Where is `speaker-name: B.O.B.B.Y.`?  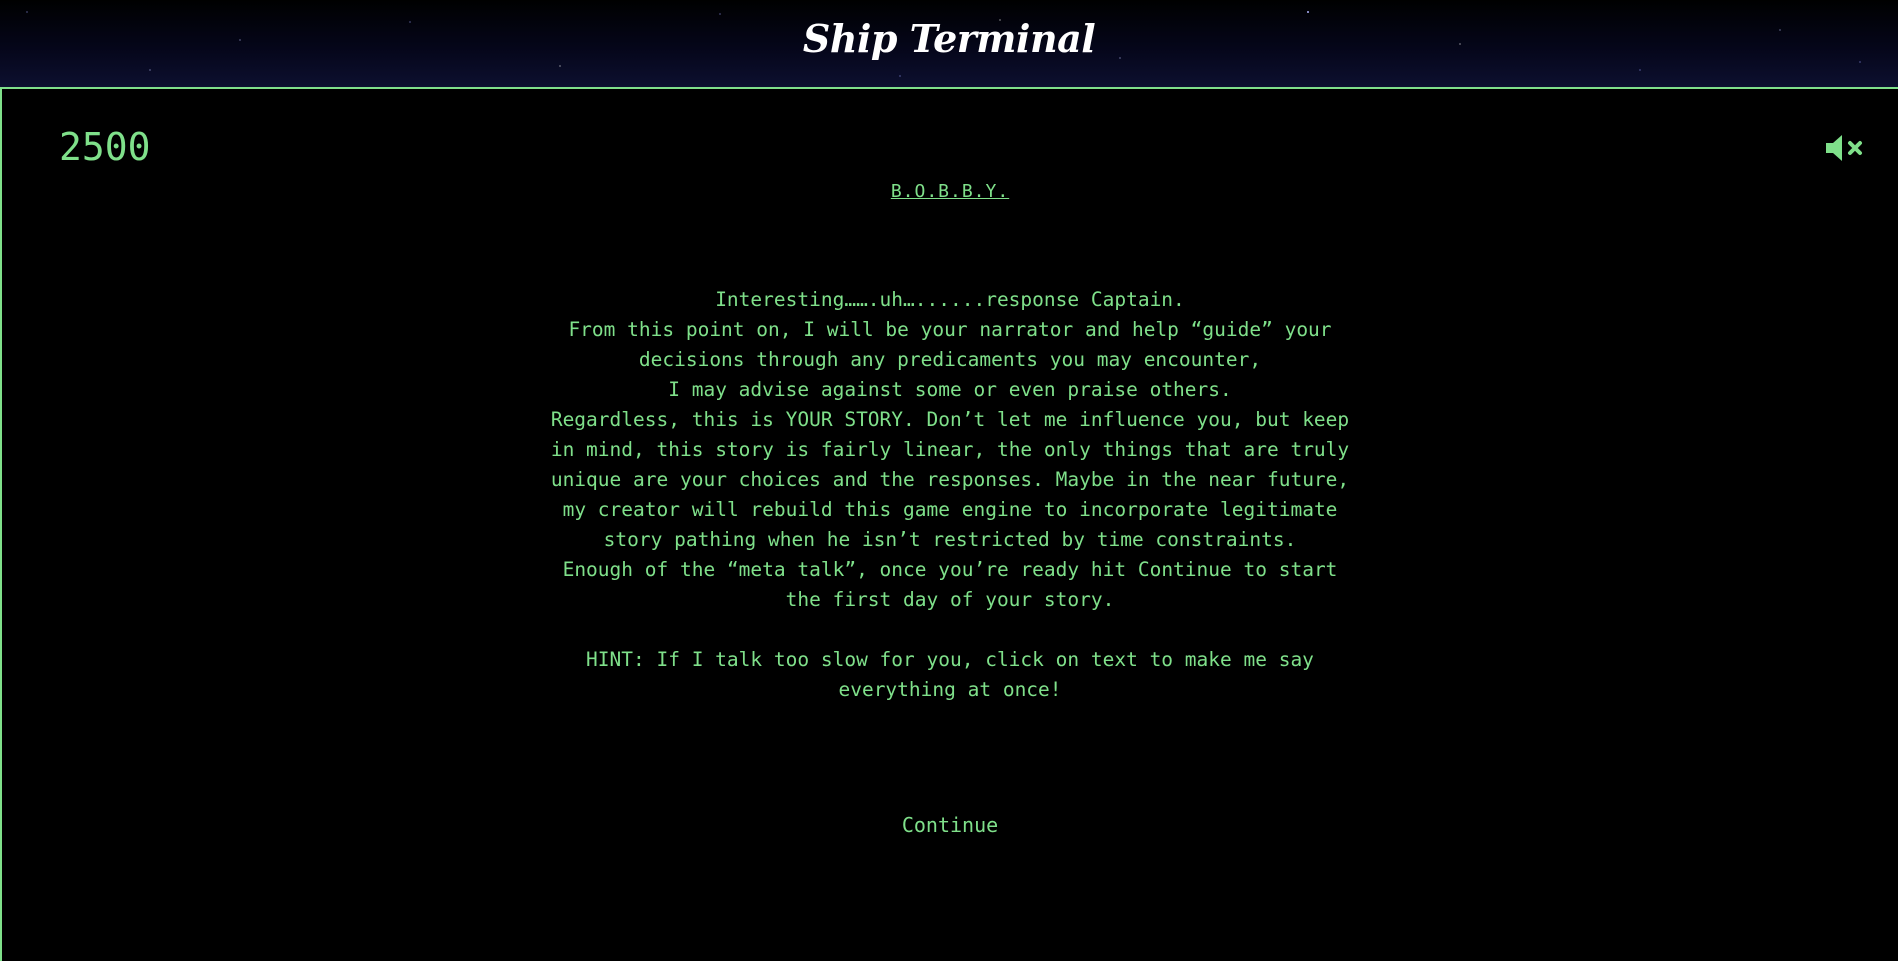 speaker-name: B.O.B.B.Y. is located at coordinates (950, 191).